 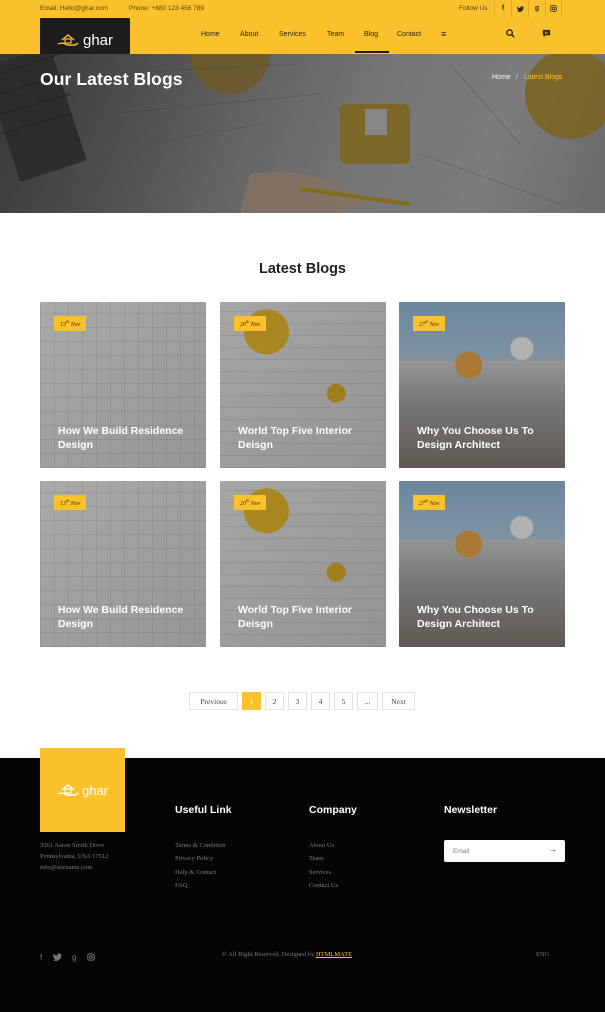 What do you see at coordinates (553, 849) in the screenshot?
I see `arrow-right-icon: →` at bounding box center [553, 849].